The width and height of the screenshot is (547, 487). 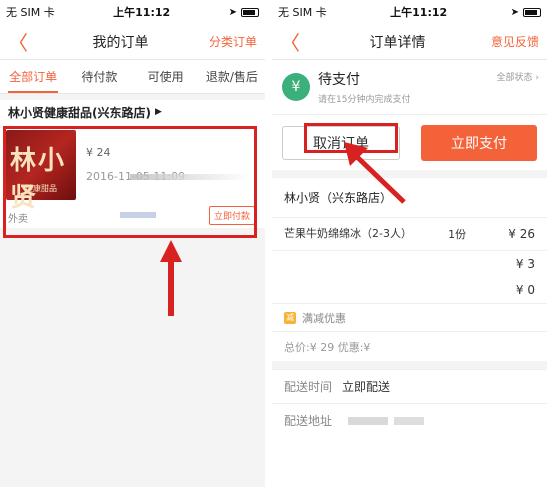 I want to click on nav-bar: 〈 我的订单 分类订单, so click(x=132, y=42).